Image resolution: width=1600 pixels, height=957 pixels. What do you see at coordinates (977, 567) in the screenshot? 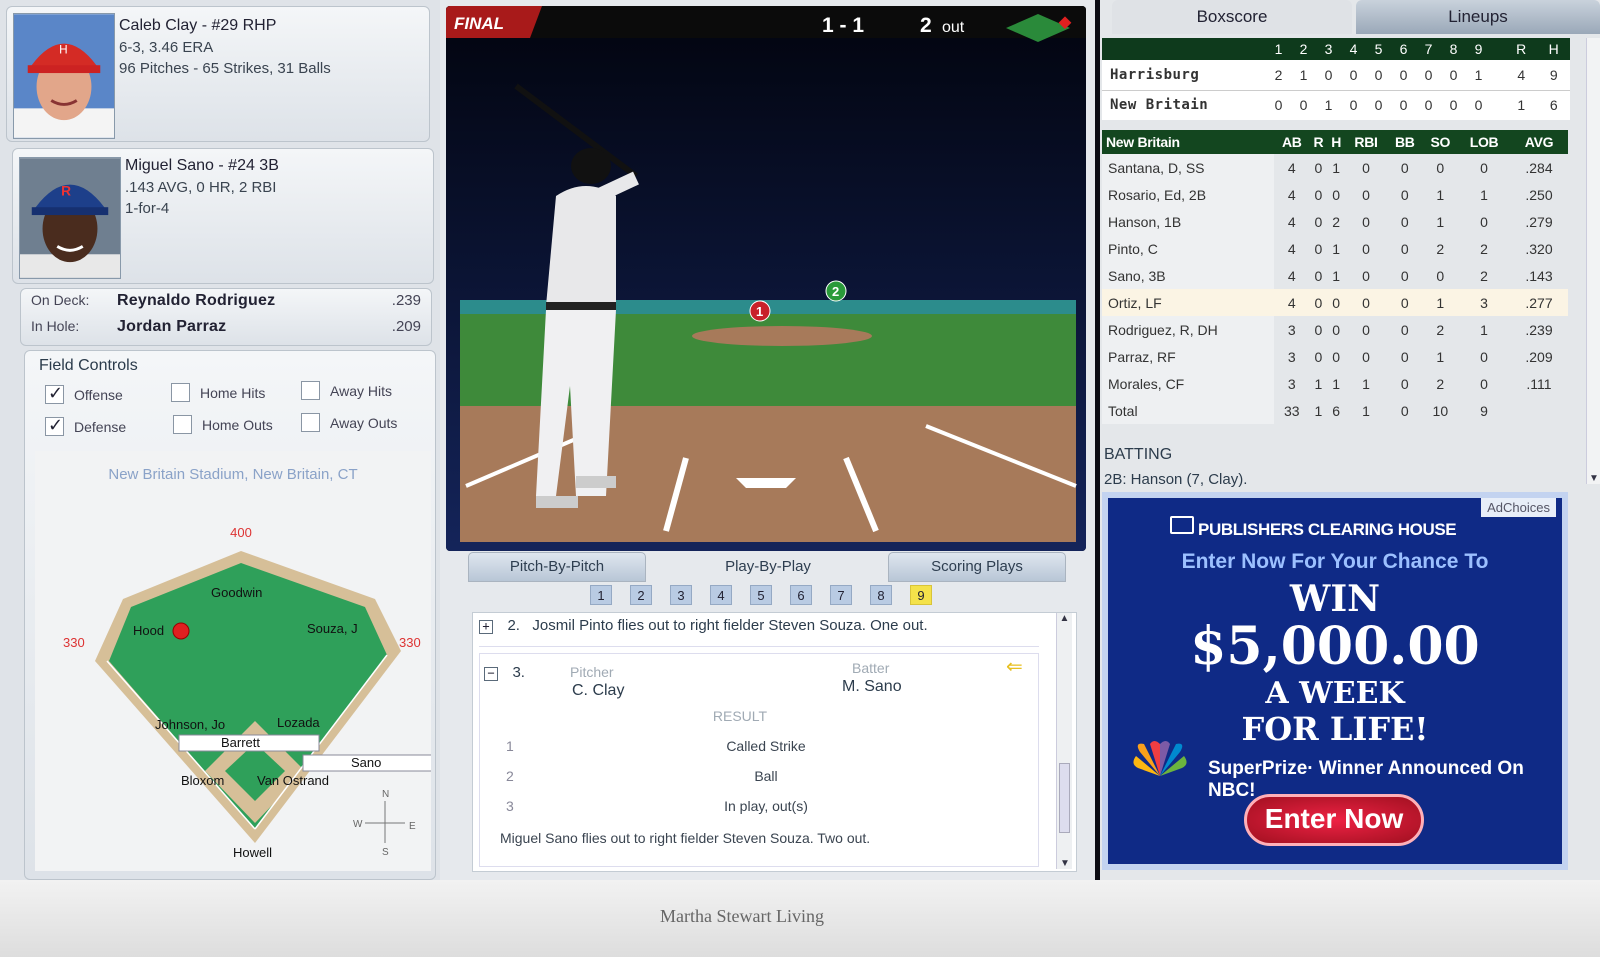
I see `tab-scoring-plays: Scoring Plays` at bounding box center [977, 567].